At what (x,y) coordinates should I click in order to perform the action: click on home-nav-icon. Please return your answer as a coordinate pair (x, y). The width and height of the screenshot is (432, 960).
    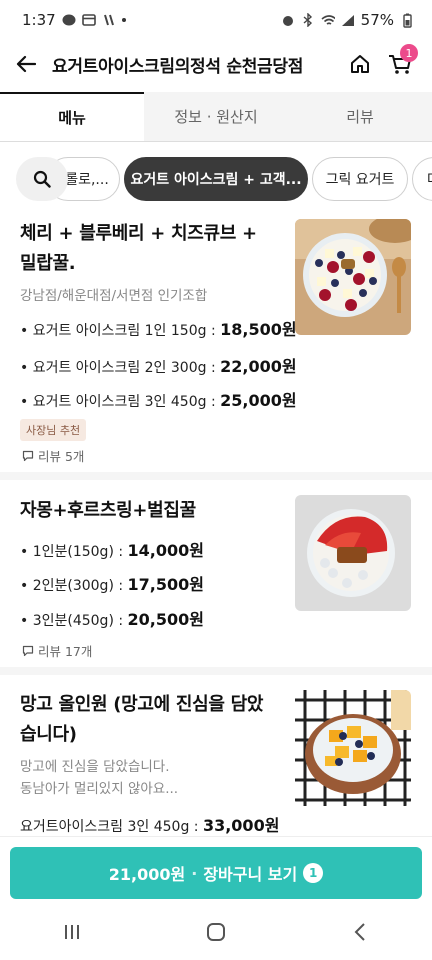
    Looking at the image, I should click on (216, 932).